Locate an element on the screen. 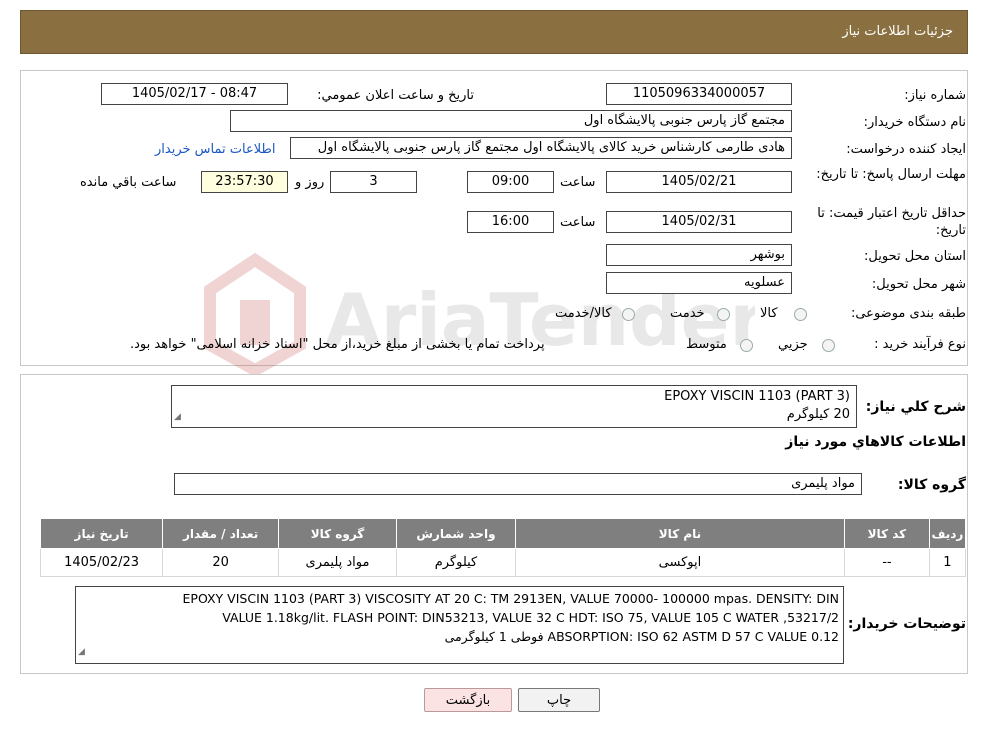  remaining-label: ساعت باقي مانده is located at coordinates (128, 182).